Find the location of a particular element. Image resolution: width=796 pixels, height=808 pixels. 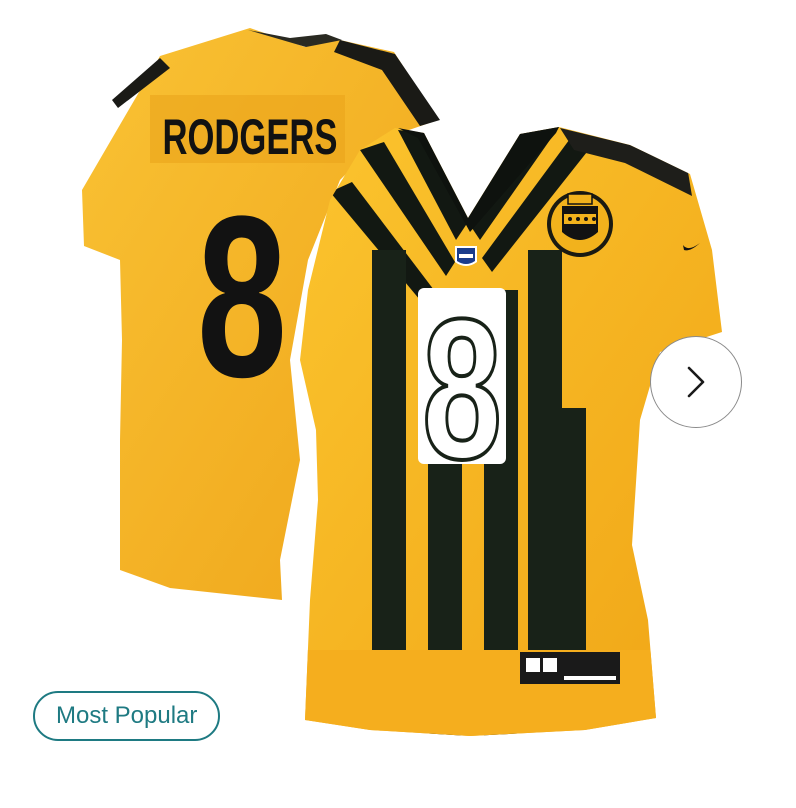

back-number-text: 8 is located at coordinates (242, 296).